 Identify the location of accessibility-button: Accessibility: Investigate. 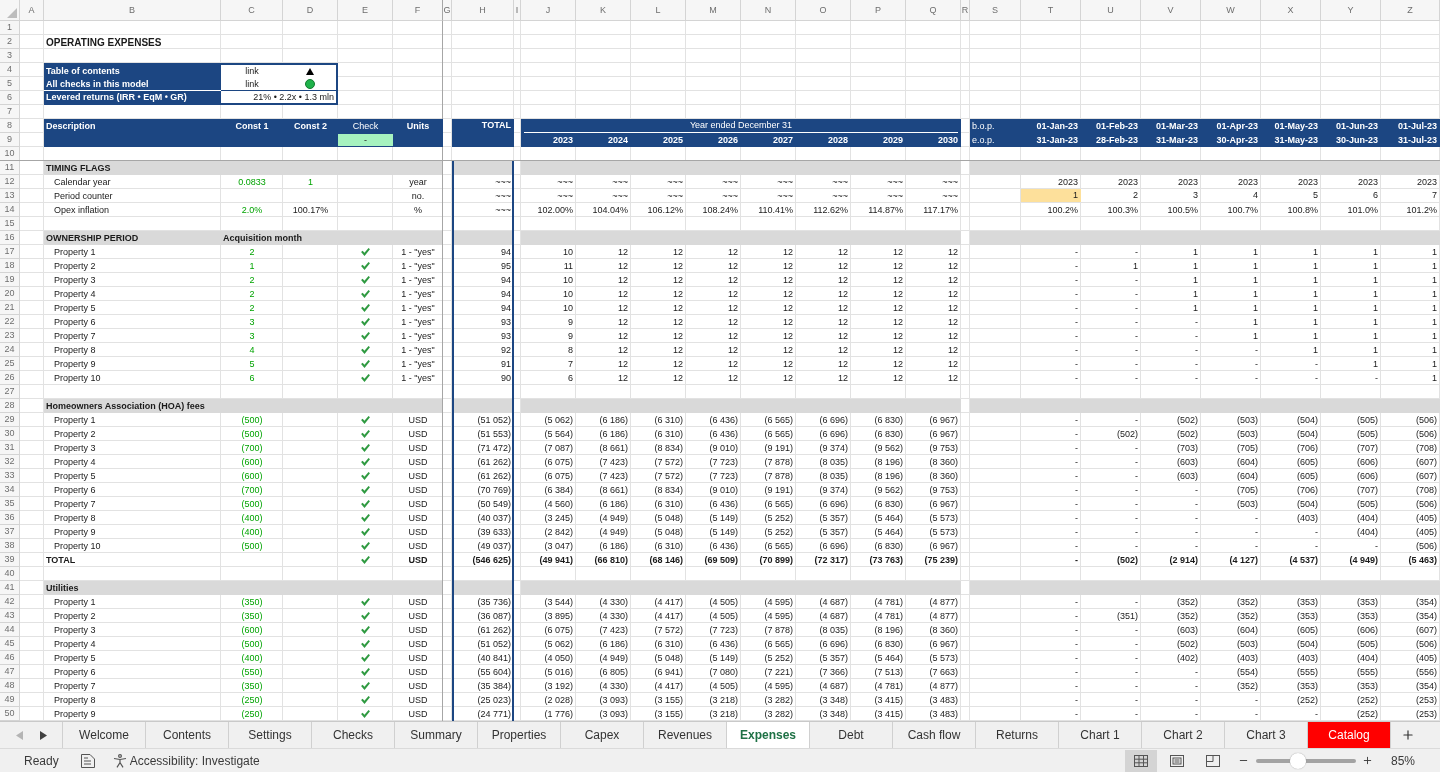
(186, 760).